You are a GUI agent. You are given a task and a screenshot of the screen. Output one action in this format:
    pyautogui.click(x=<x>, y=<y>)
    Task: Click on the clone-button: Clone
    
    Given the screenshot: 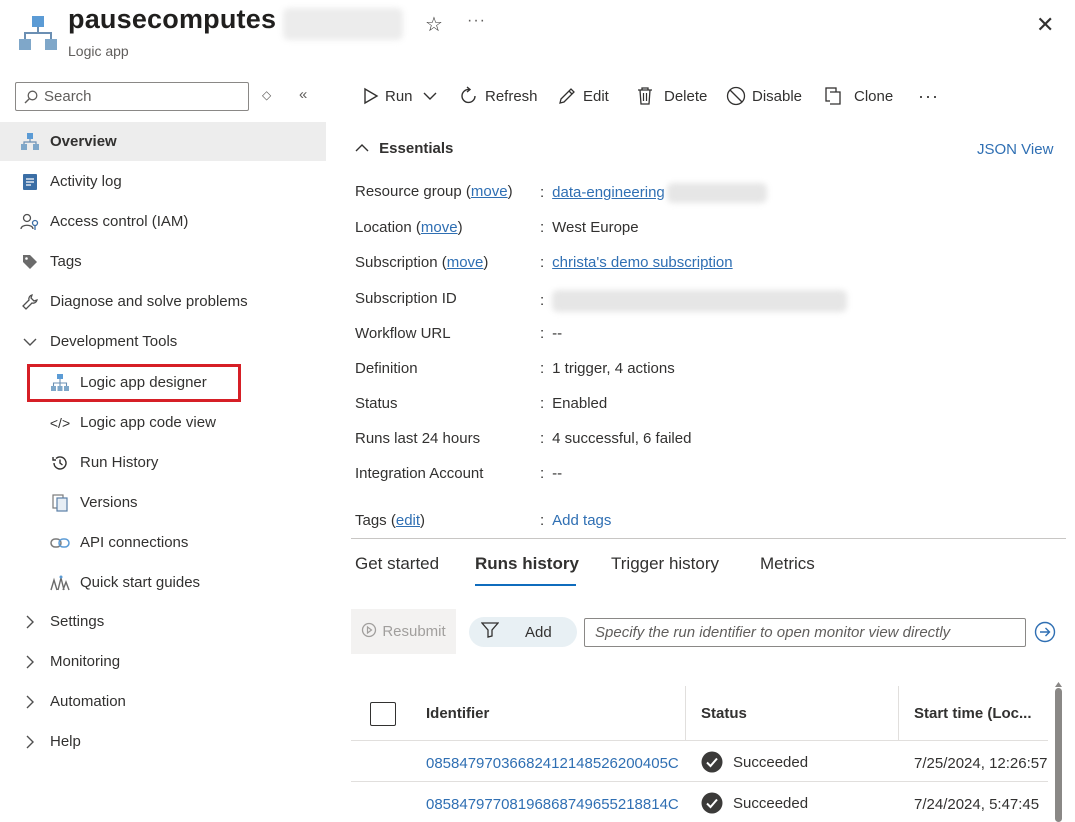 What is the action you would take?
    pyautogui.click(x=858, y=96)
    